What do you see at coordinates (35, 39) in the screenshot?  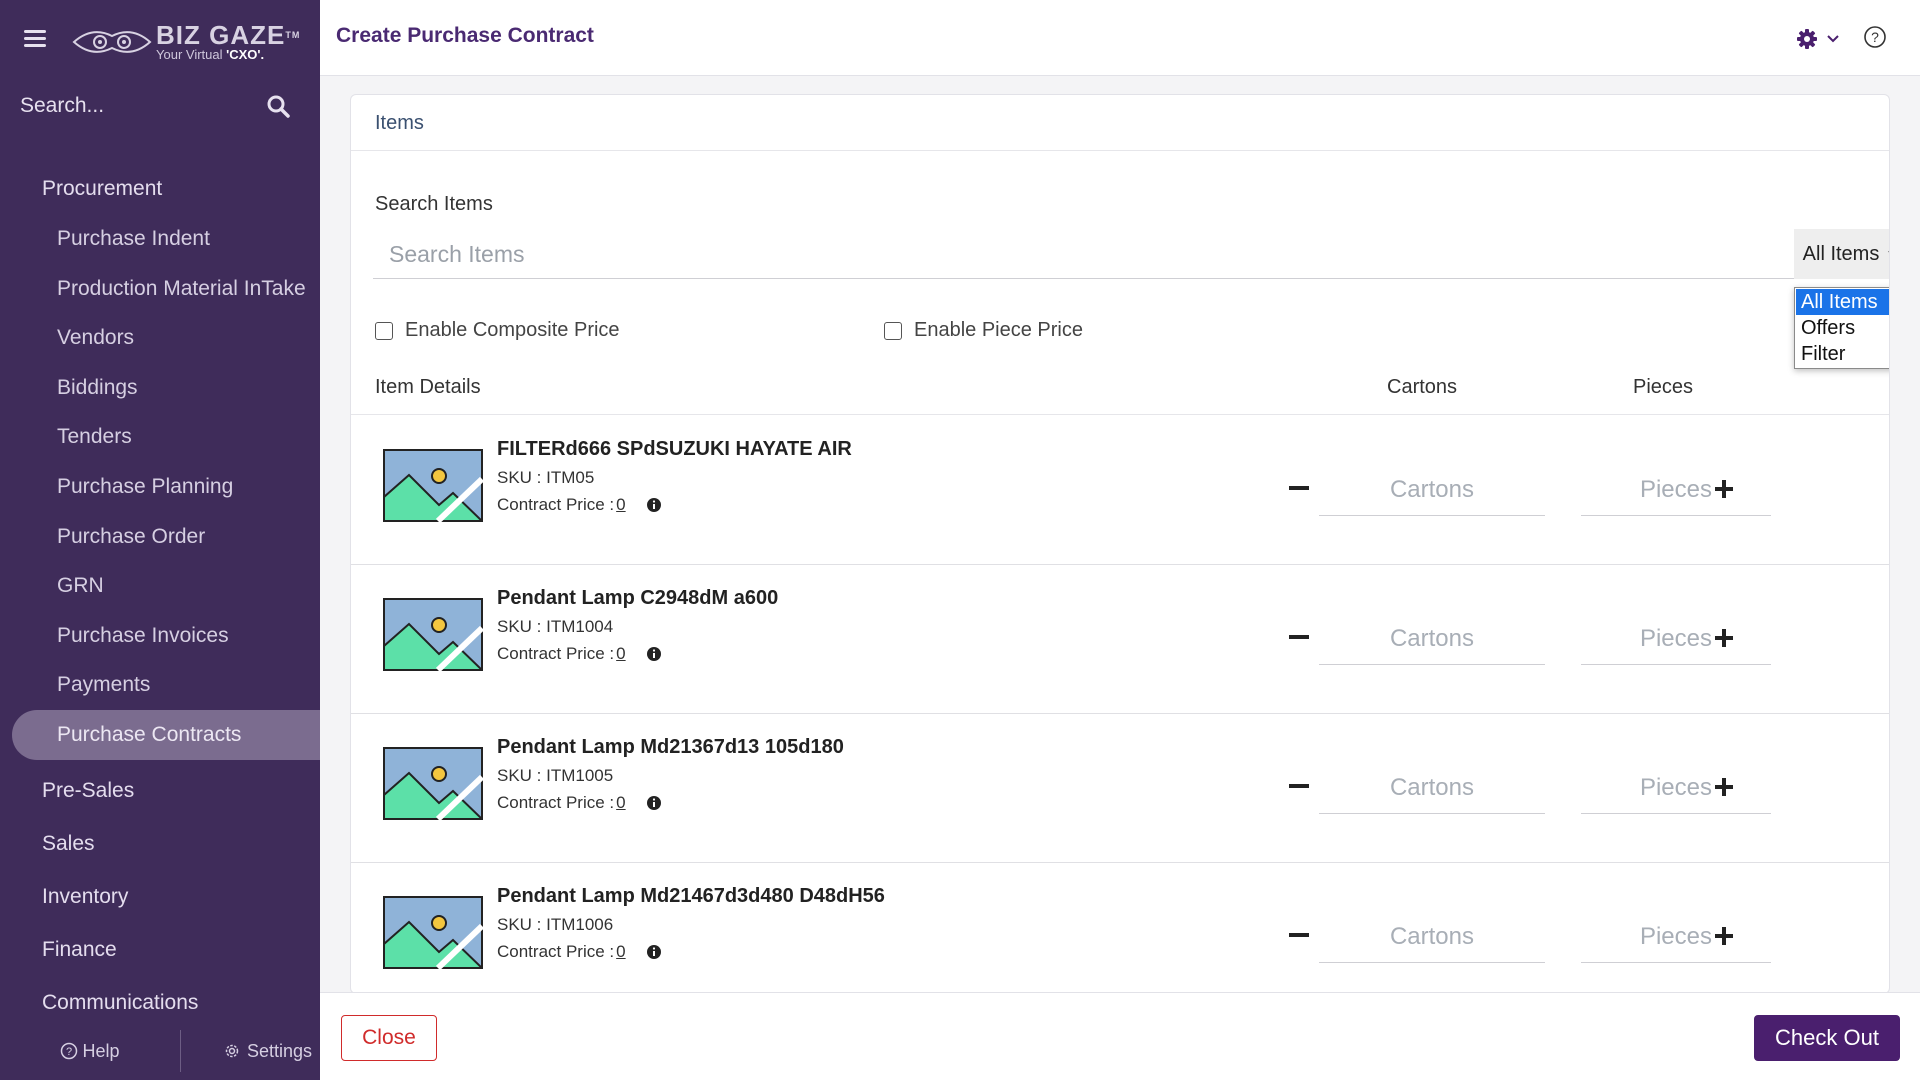 I see `hamburger-menu-icon` at bounding box center [35, 39].